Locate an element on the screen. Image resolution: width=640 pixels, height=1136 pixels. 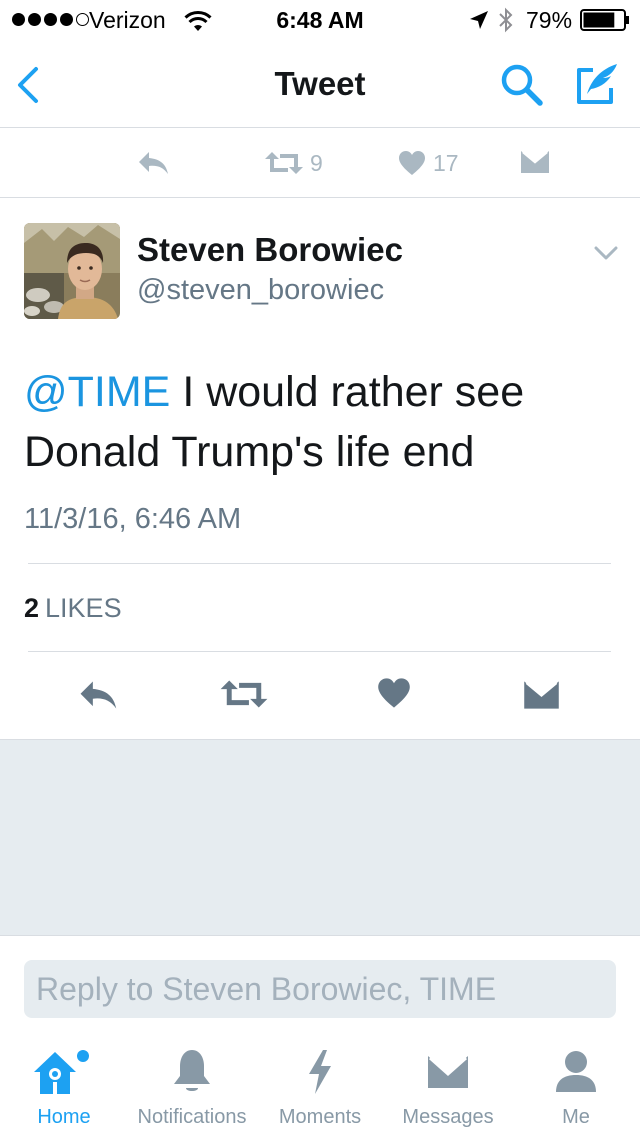
compose-icon is located at coordinates (597, 84).